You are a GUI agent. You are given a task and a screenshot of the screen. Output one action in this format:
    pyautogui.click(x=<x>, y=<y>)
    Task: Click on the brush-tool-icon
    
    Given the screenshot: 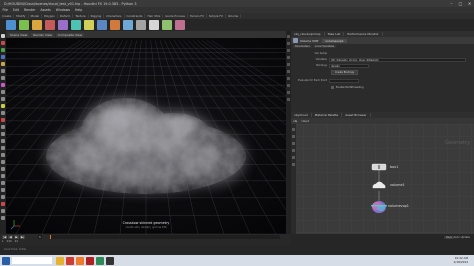 What is the action you would take?
    pyautogui.click(x=3, y=92)
    